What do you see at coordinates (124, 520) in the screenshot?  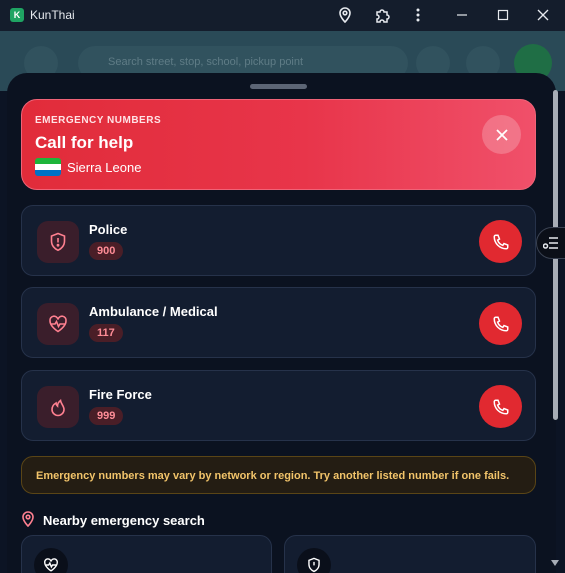 I see `nearby-section-title: Nearby emergency search` at bounding box center [124, 520].